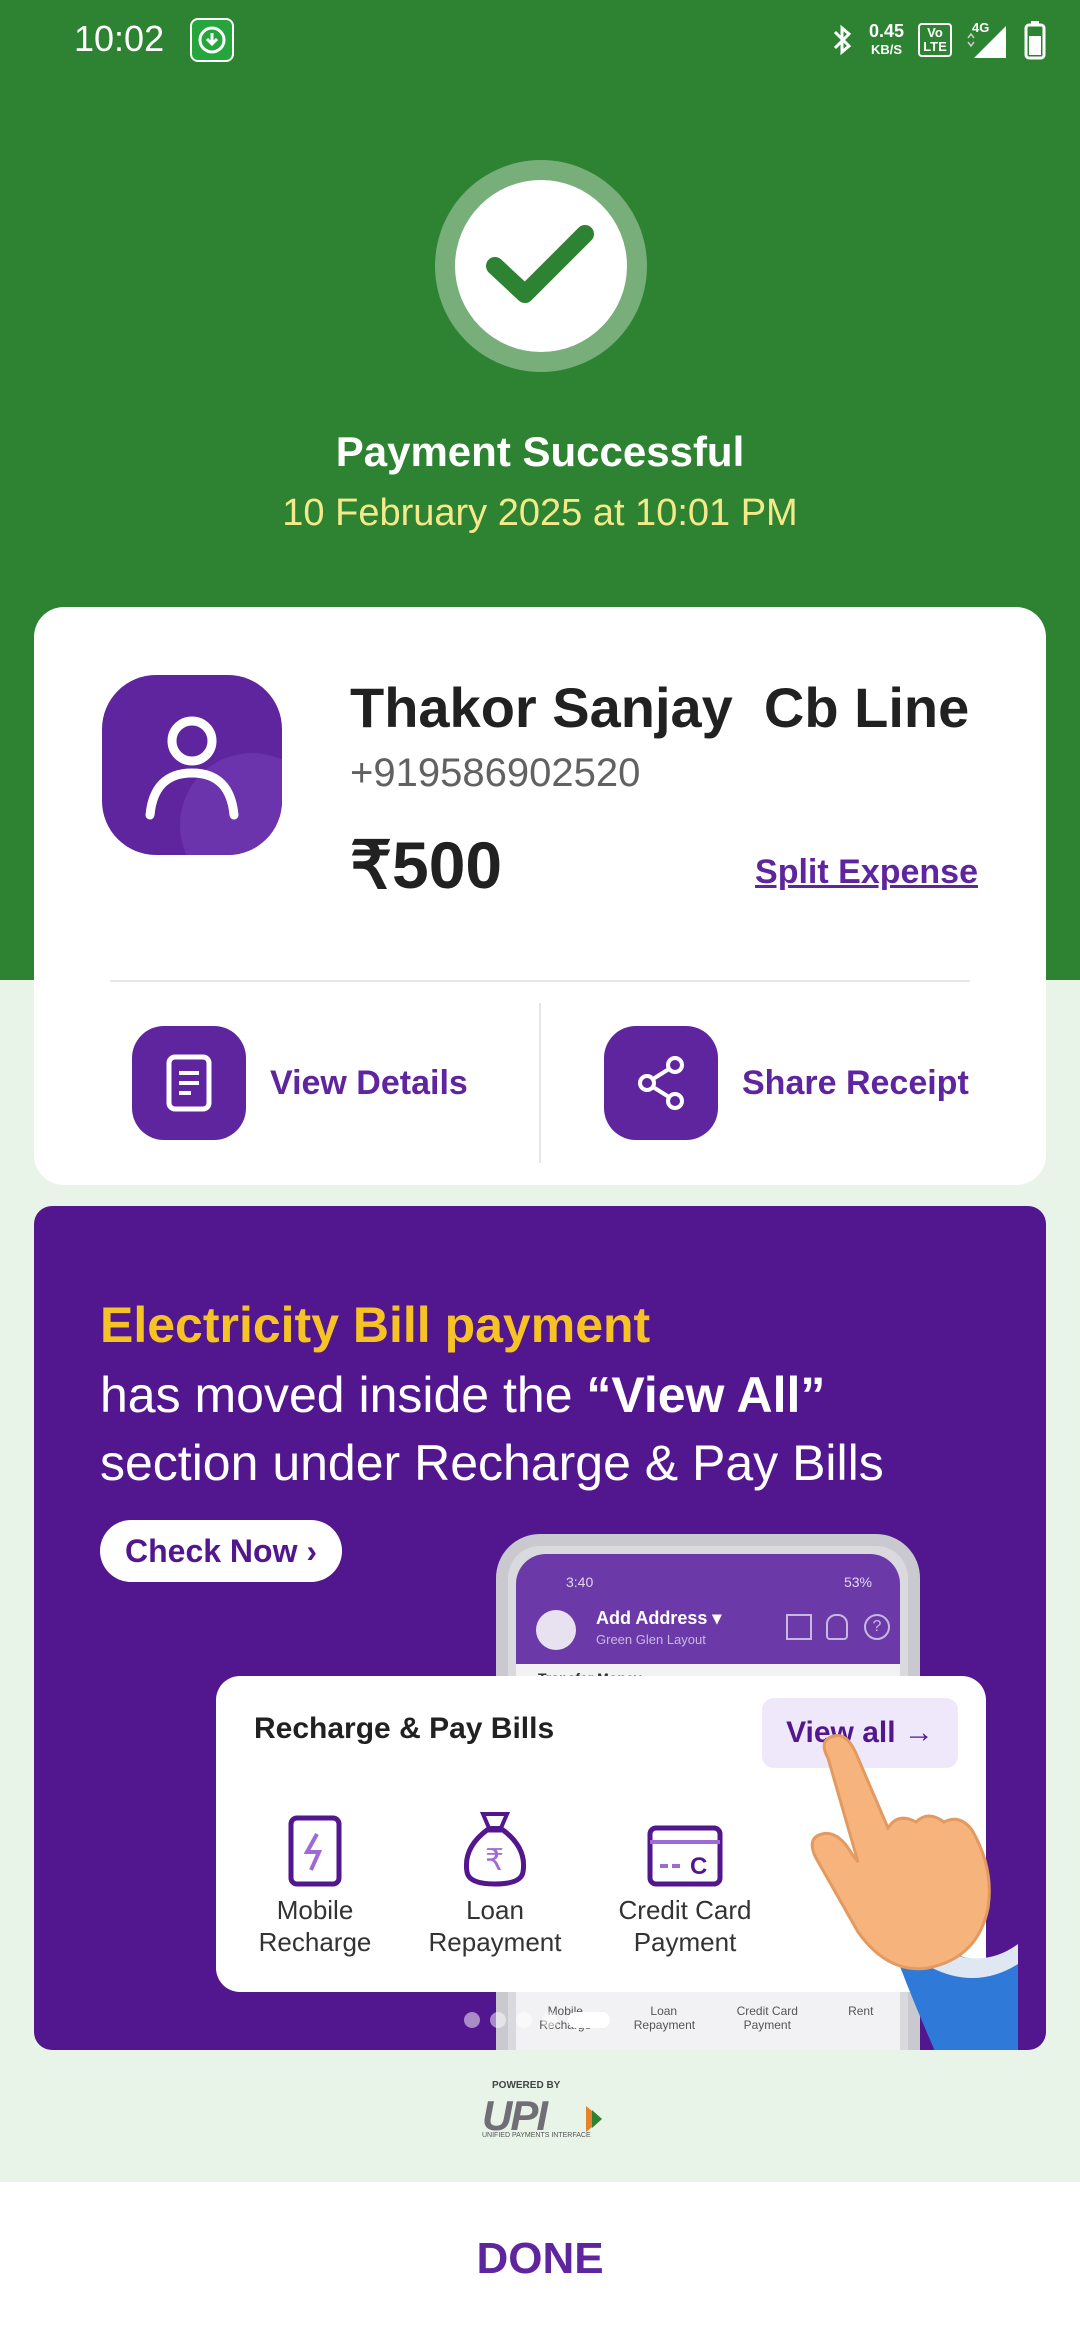 The image size is (1080, 2340). What do you see at coordinates (426, 865) in the screenshot?
I see `payment-amount: ₹500` at bounding box center [426, 865].